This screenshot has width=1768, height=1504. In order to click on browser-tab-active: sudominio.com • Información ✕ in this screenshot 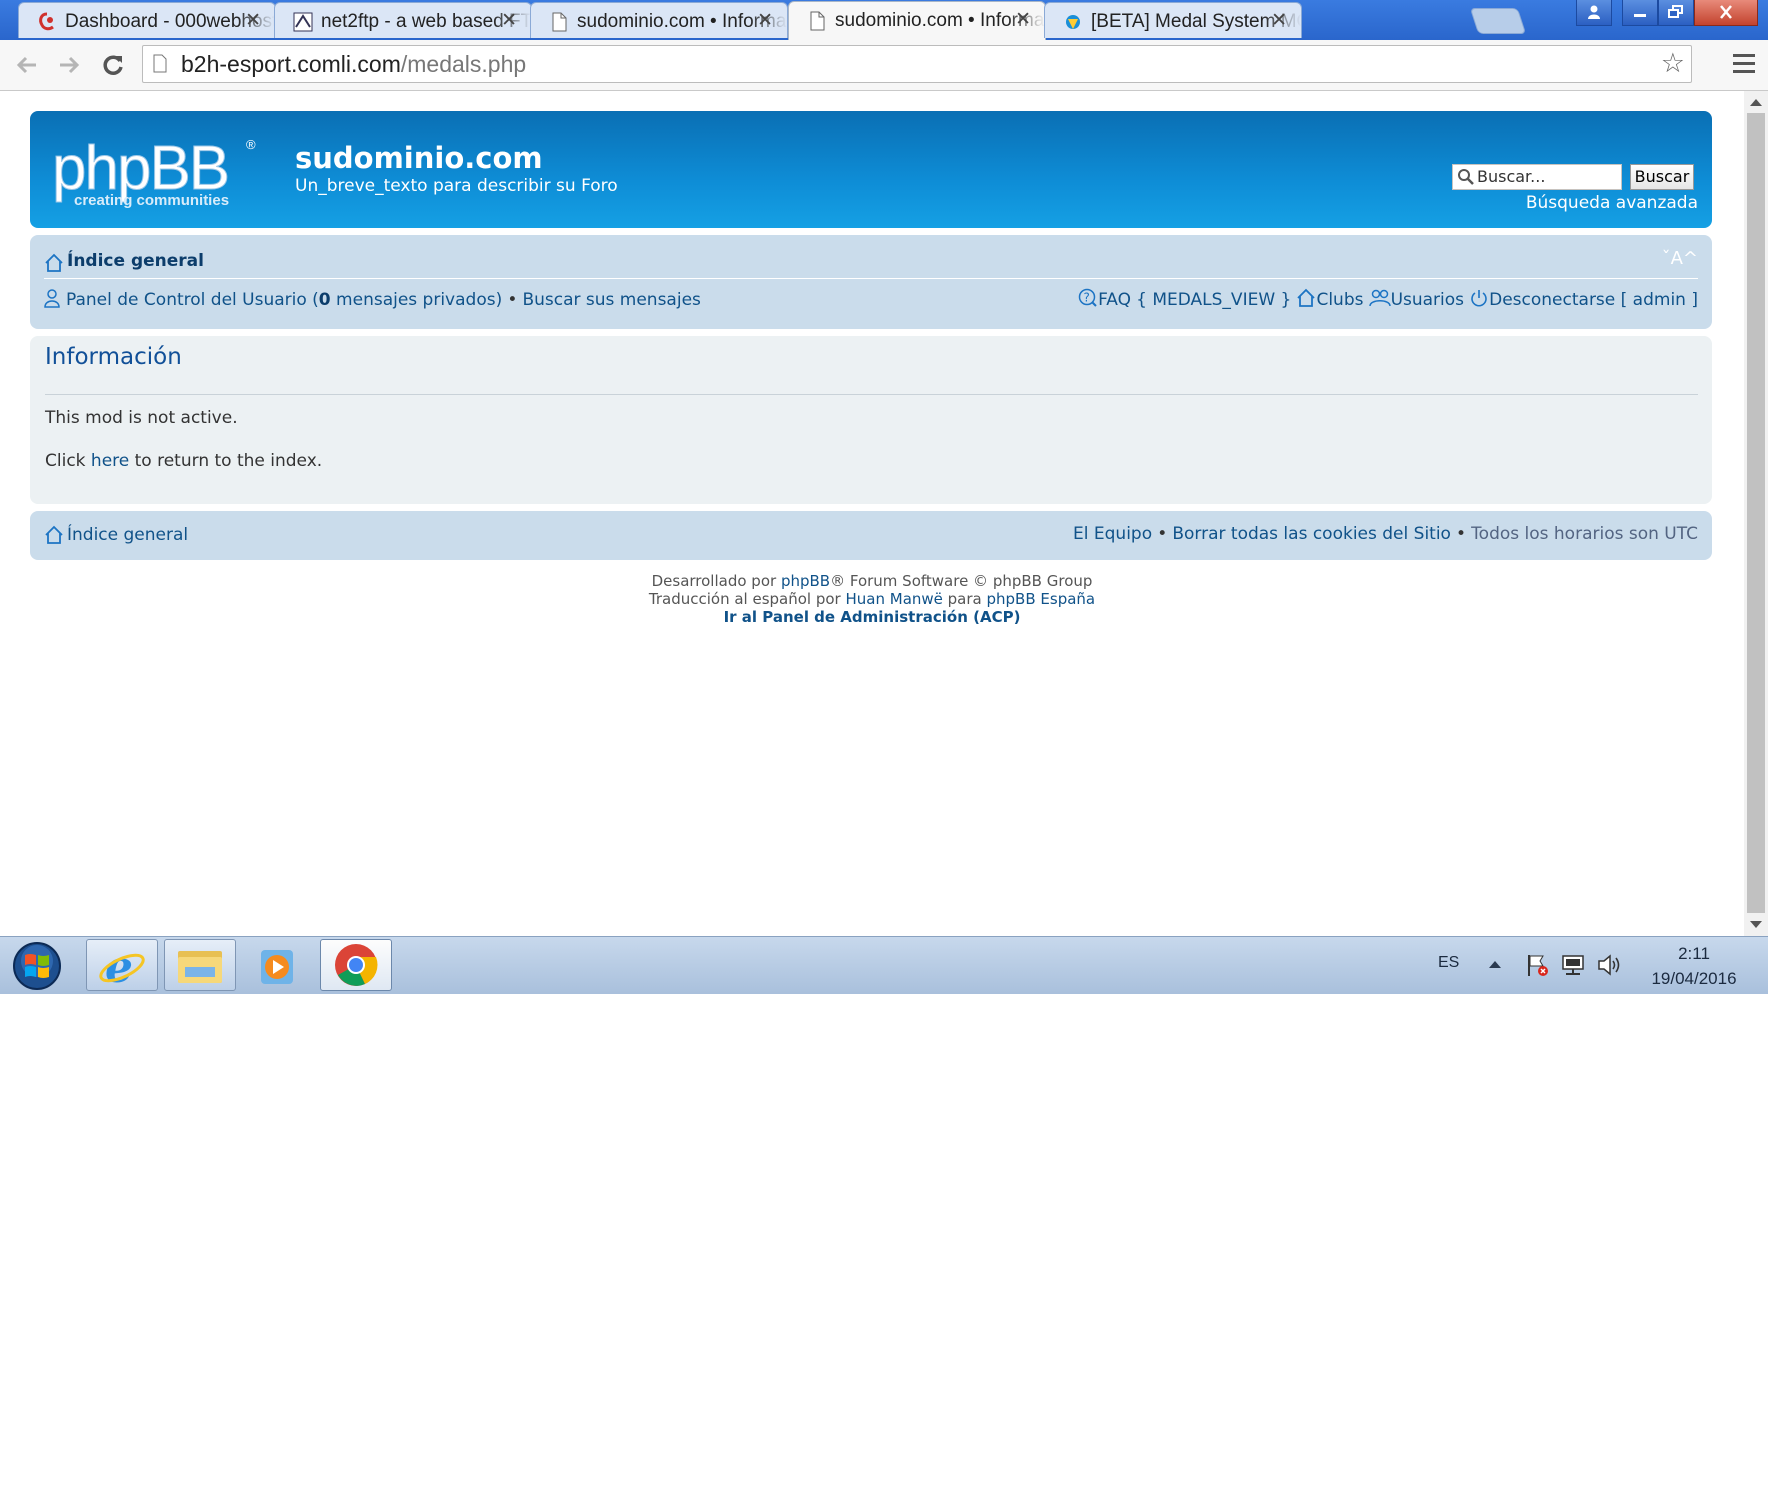, I will do `click(917, 20)`.